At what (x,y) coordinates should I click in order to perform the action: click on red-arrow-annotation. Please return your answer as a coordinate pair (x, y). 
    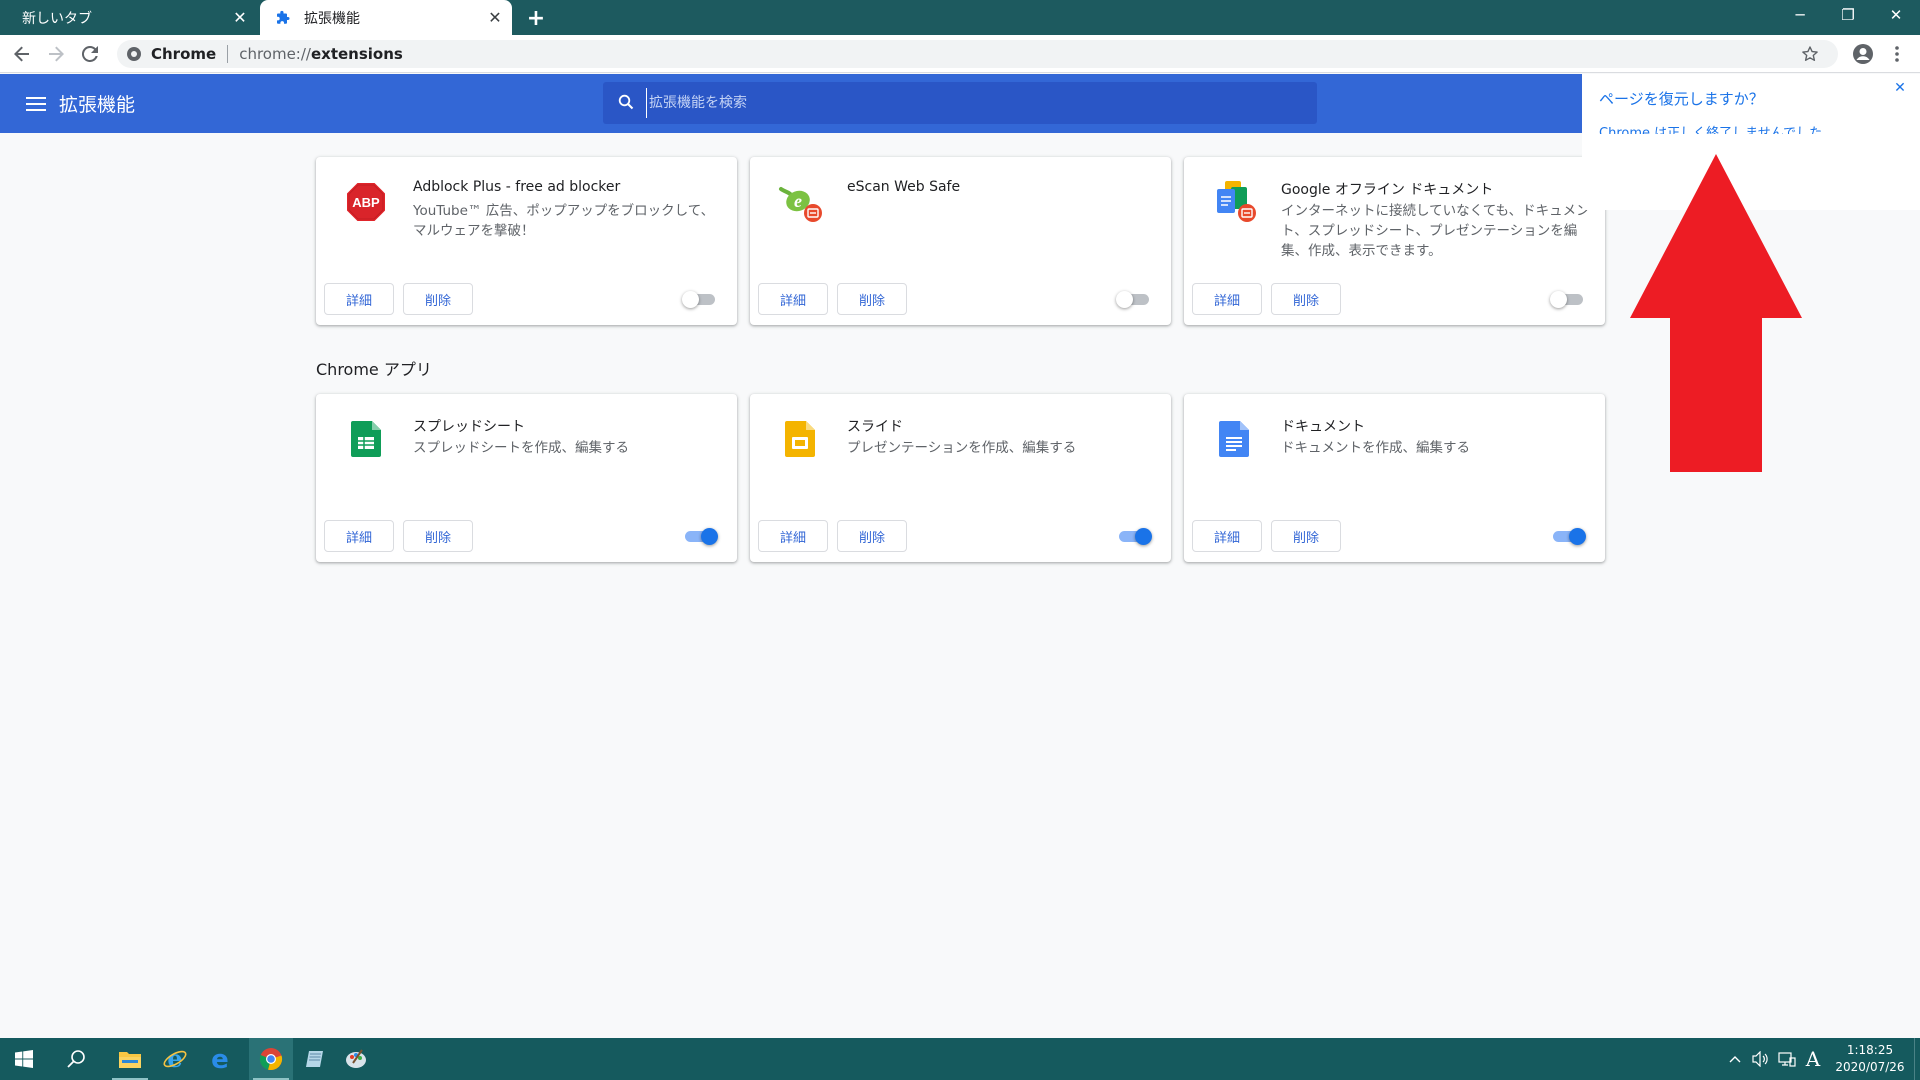
    Looking at the image, I should click on (1716, 313).